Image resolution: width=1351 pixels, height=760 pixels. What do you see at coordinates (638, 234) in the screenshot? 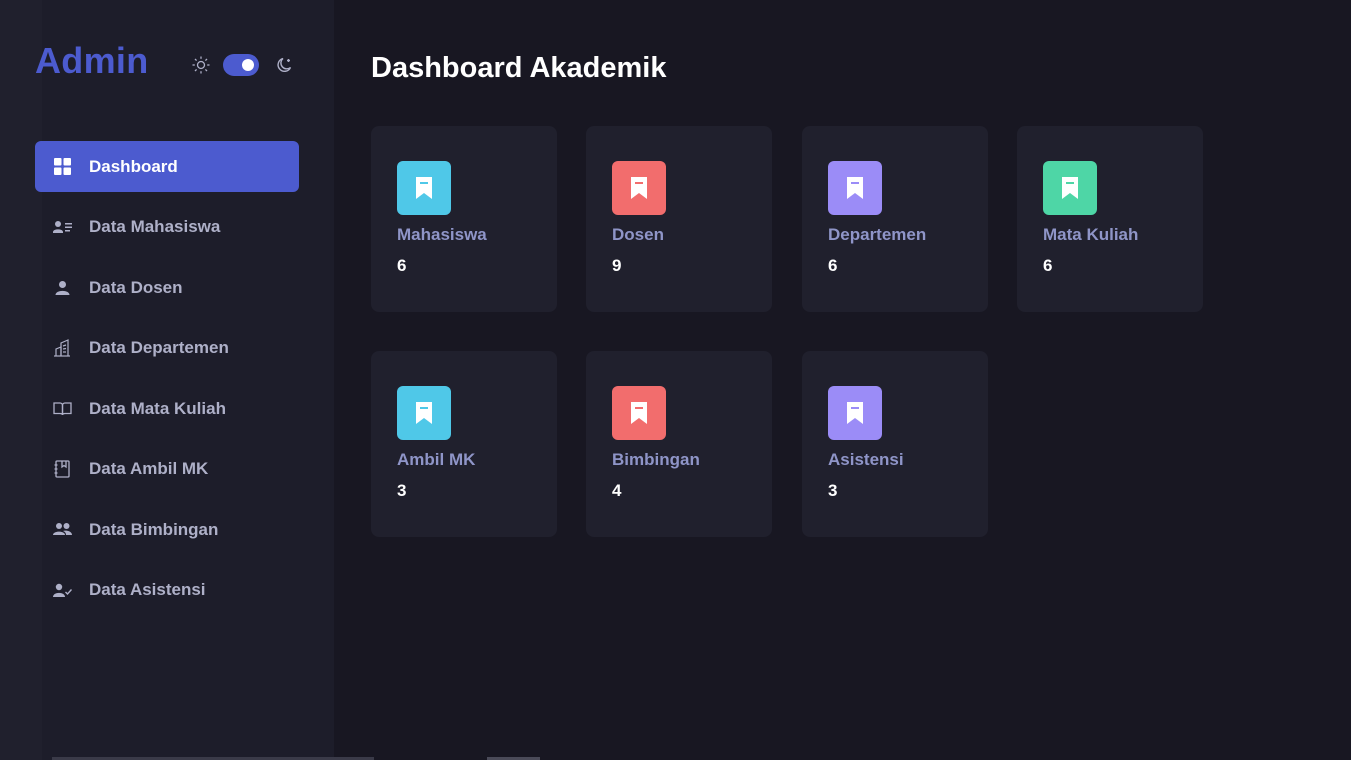
I see `stat-card-label: Dosen` at bounding box center [638, 234].